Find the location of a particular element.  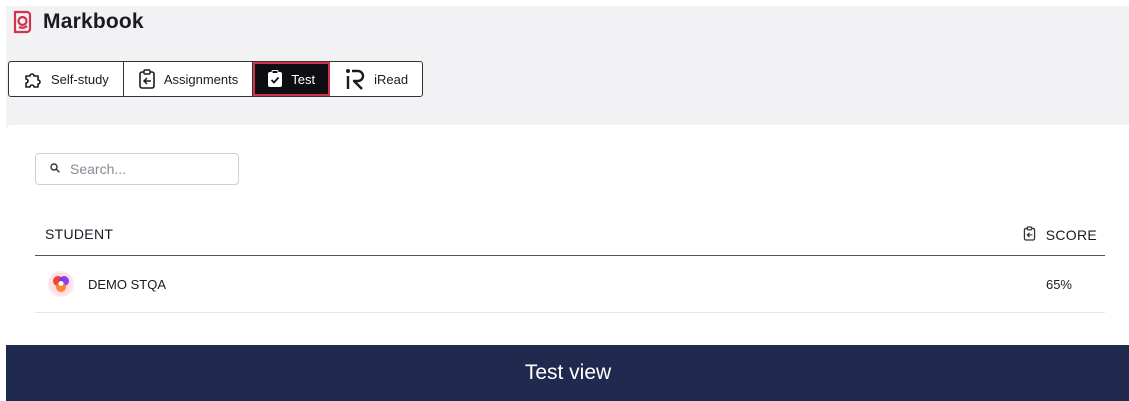

column-header-score: SCORE is located at coordinates (1060, 235).